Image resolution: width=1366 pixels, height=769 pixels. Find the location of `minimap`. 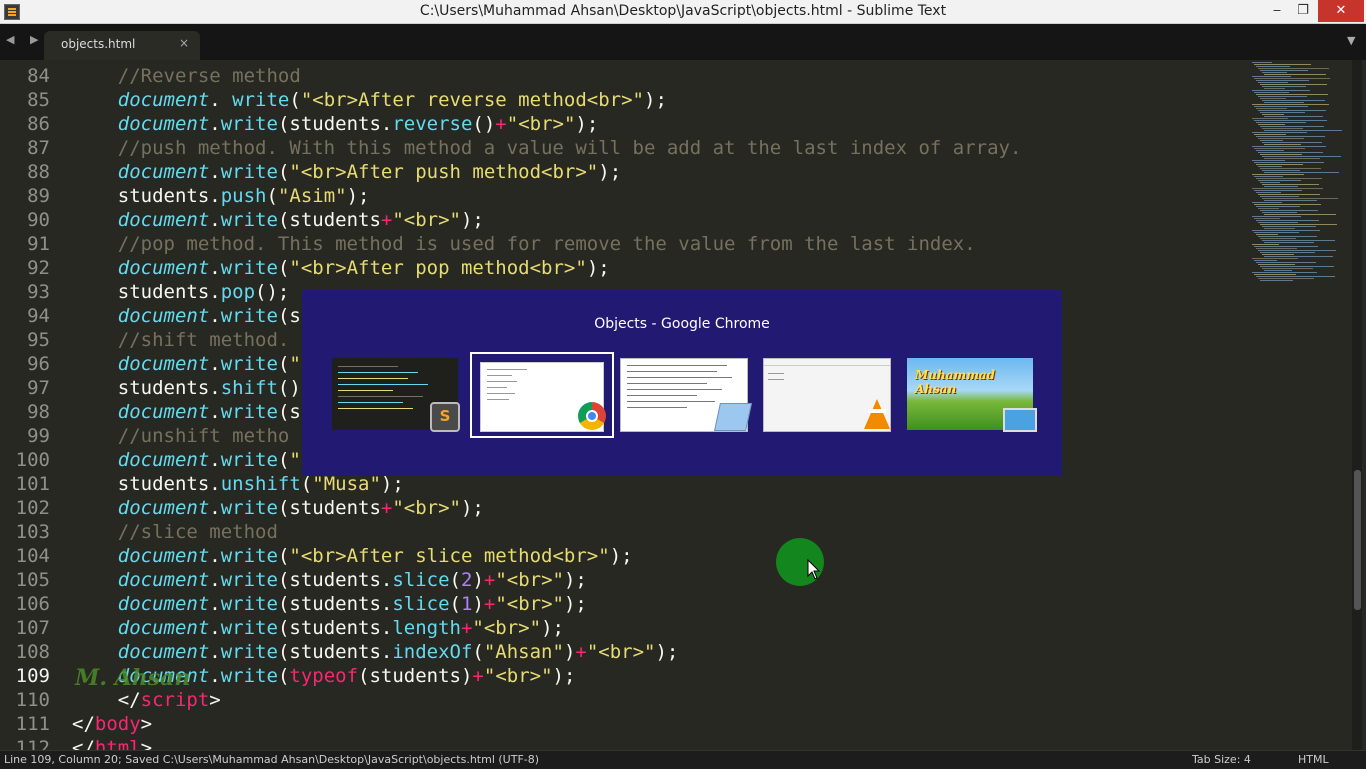

minimap is located at coordinates (1298, 175).